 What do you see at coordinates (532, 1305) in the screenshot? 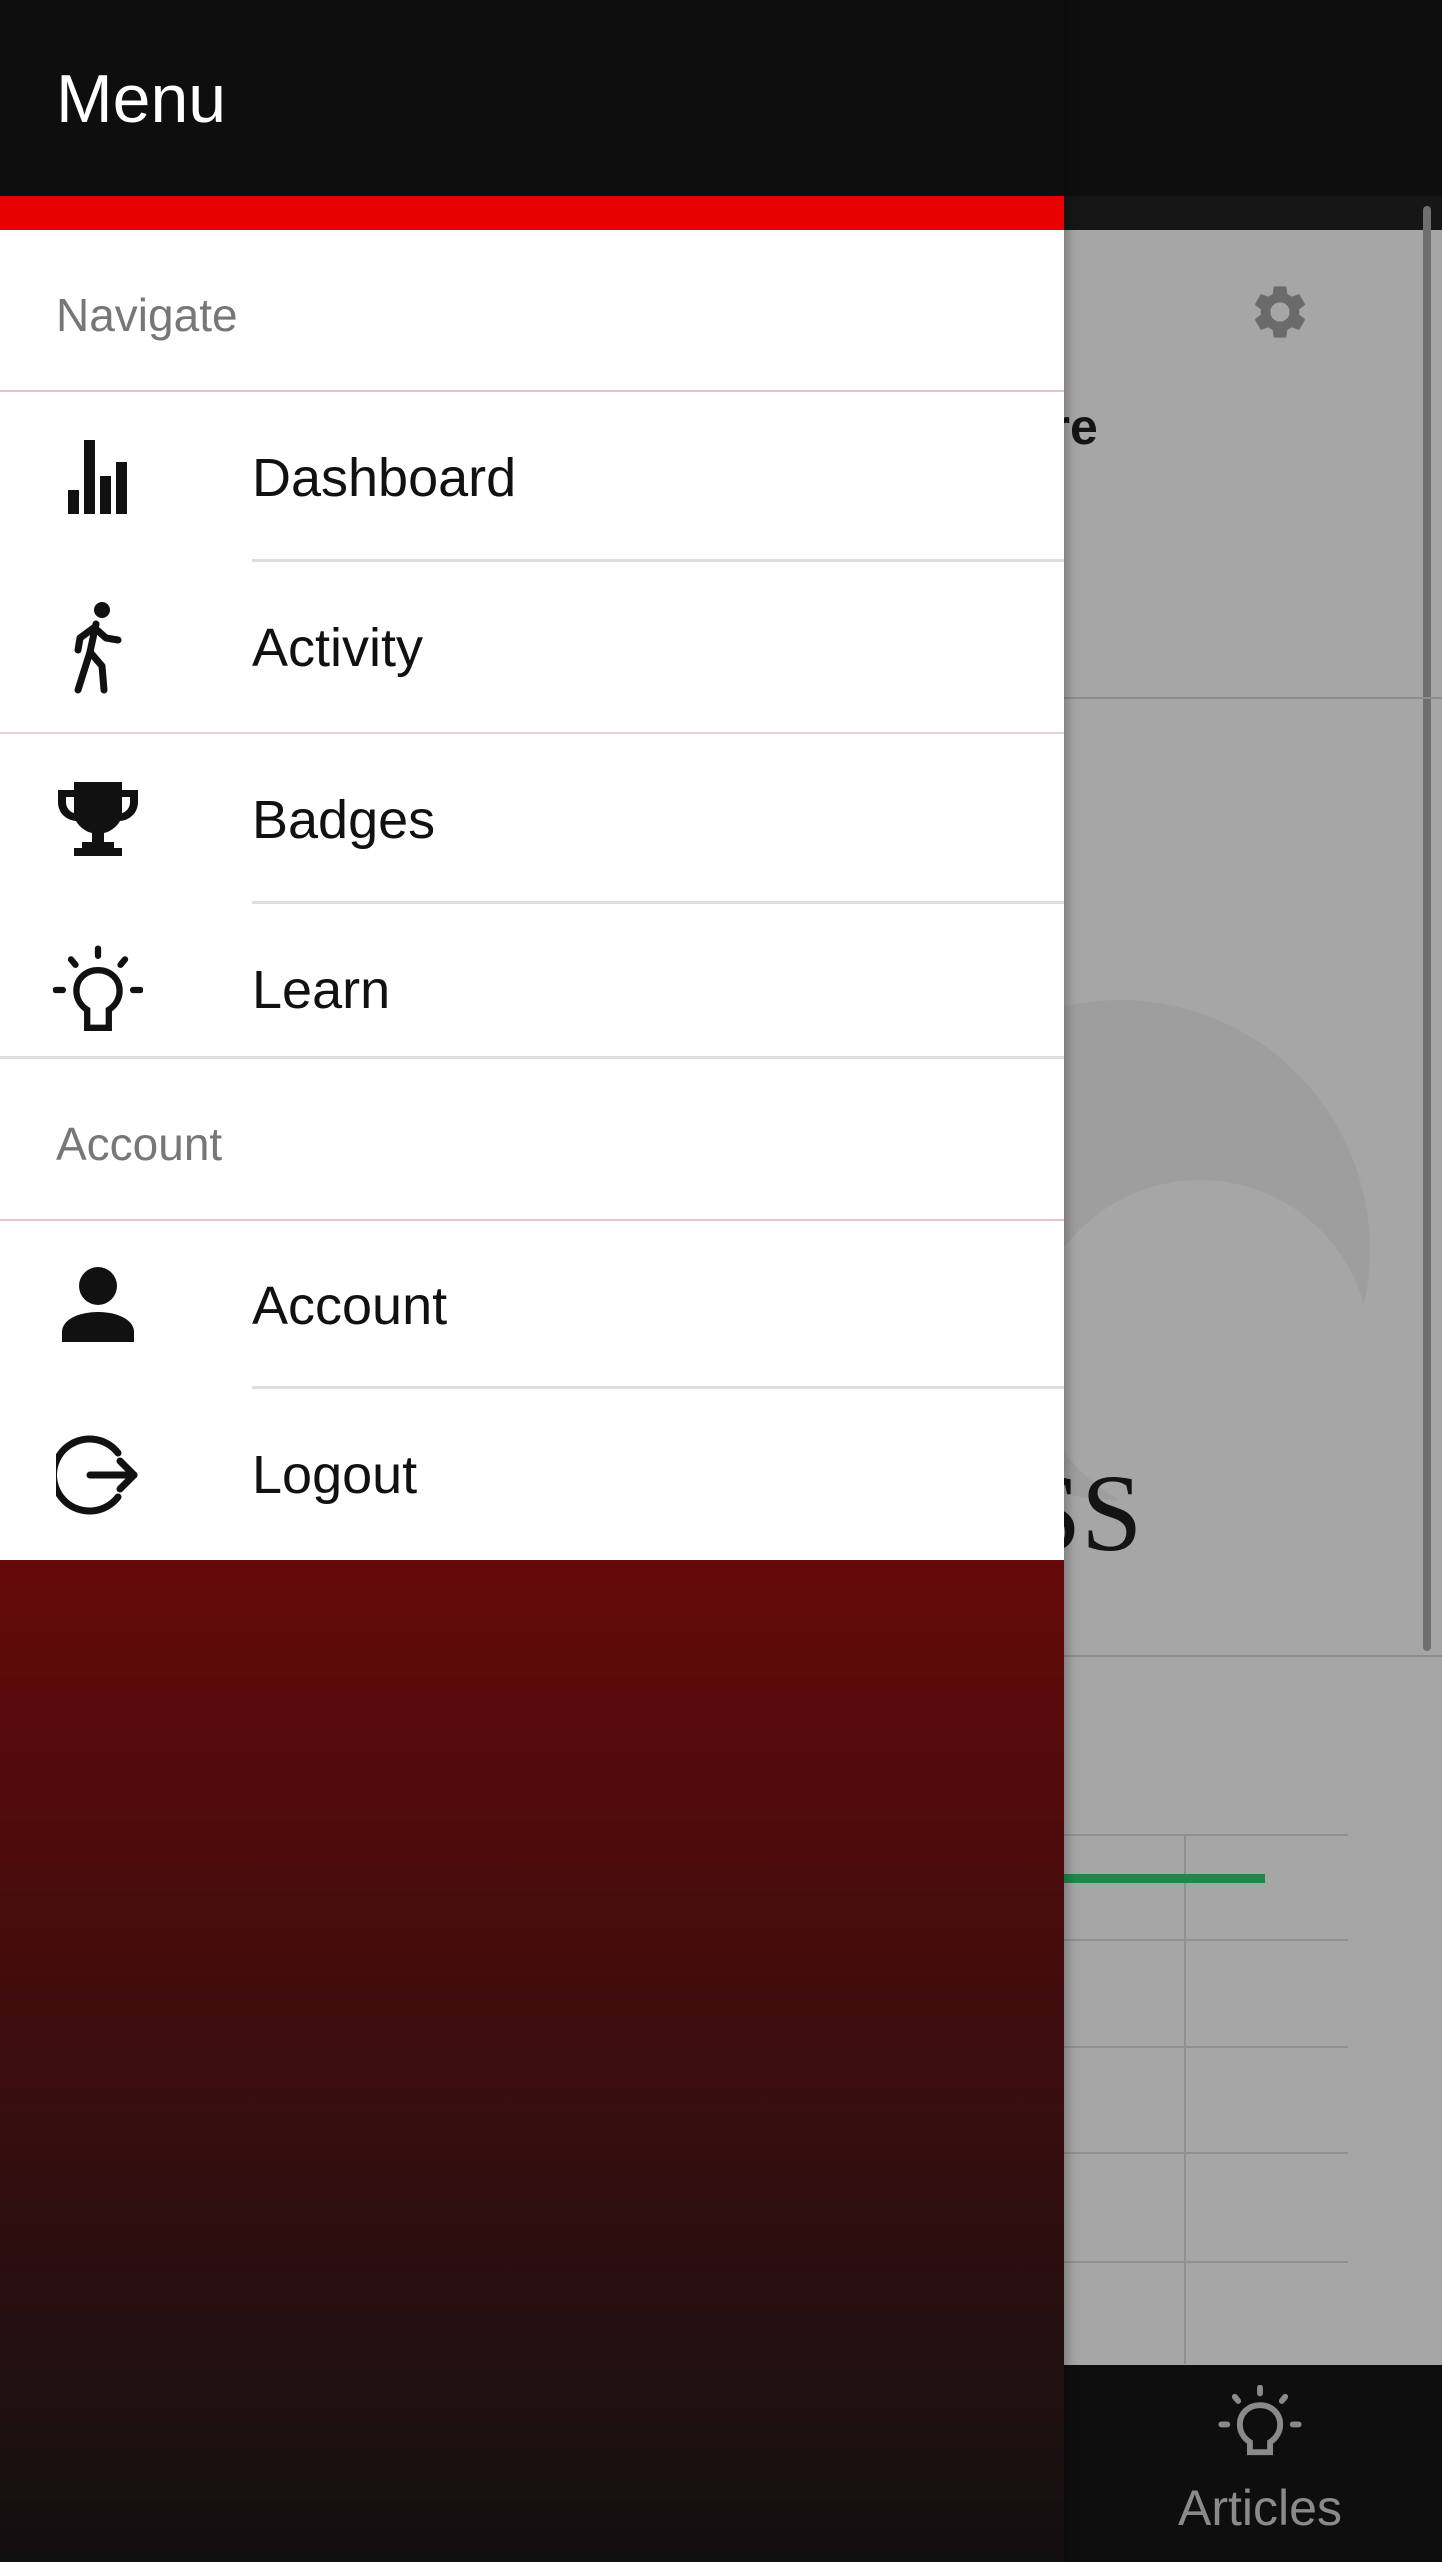
I see `menu-item-account: Account` at bounding box center [532, 1305].